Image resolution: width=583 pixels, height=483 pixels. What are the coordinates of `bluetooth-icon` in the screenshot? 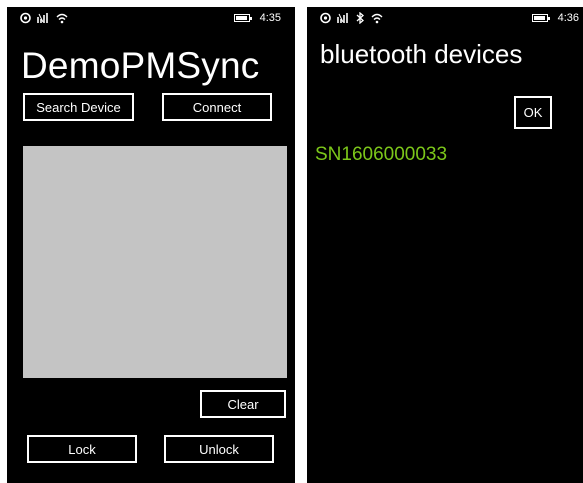 It's located at (360, 18).